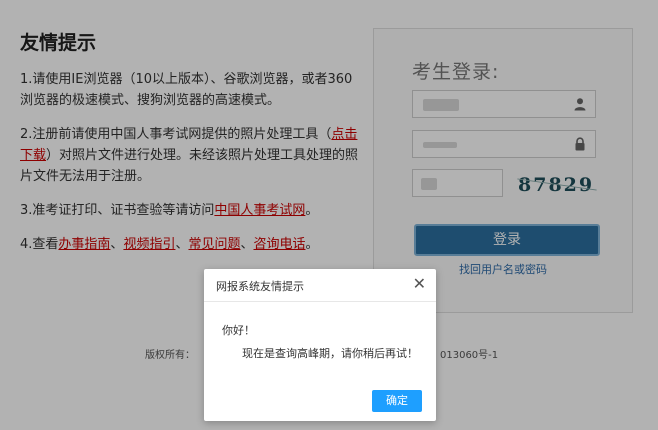 The width and height of the screenshot is (658, 430). Describe the element at coordinates (330, 353) in the screenshot. I see `dialog-message: 现在是查询高峰期，请你稍后再试！` at that location.